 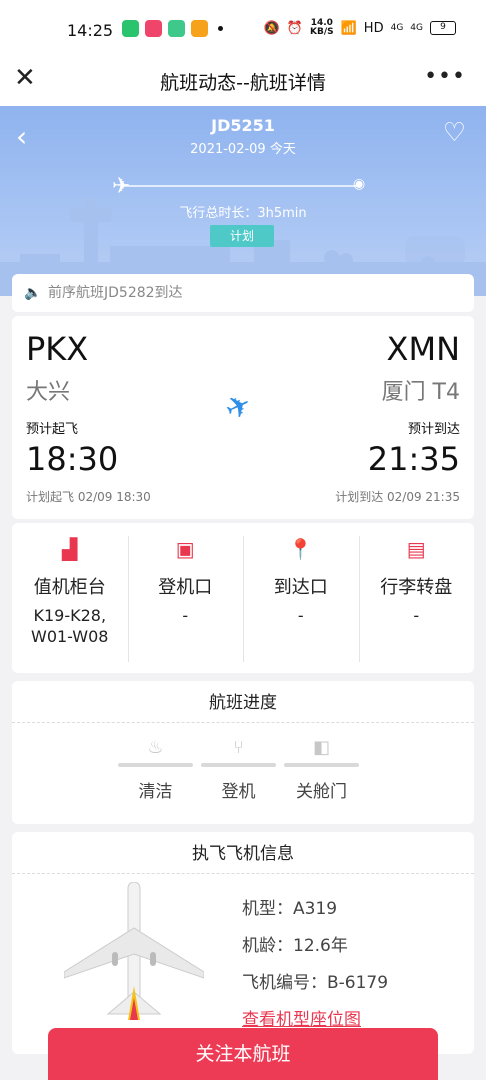 I want to click on facility-baggage: ▤ 行李转盘 -, so click(x=416, y=598).